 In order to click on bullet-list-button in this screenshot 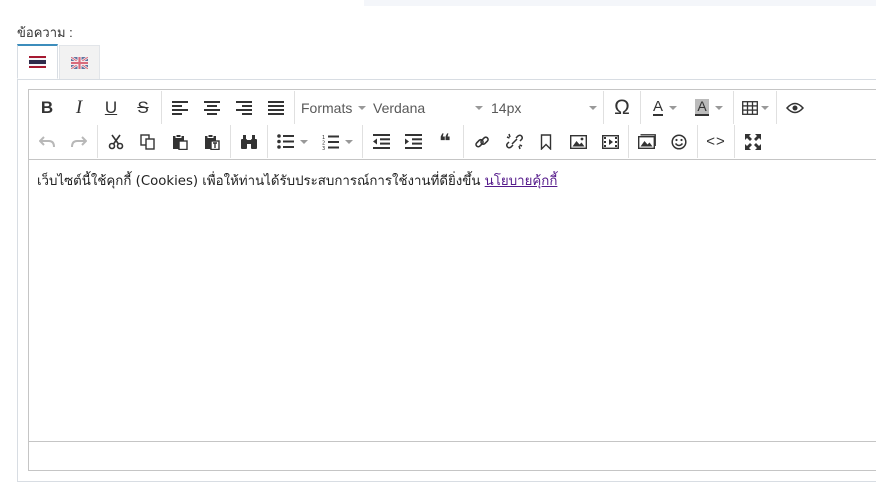, I will do `click(292, 142)`.